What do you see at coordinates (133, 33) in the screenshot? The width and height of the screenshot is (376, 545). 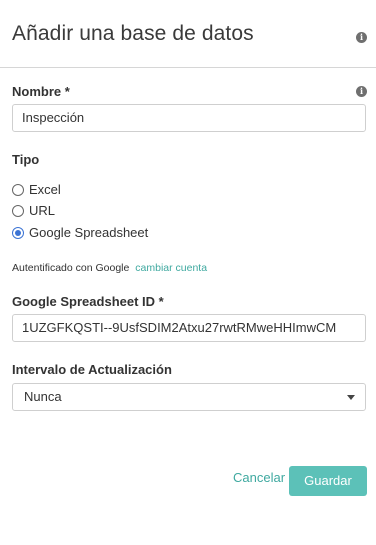 I see `dialog-title: Añadir una base de datos` at bounding box center [133, 33].